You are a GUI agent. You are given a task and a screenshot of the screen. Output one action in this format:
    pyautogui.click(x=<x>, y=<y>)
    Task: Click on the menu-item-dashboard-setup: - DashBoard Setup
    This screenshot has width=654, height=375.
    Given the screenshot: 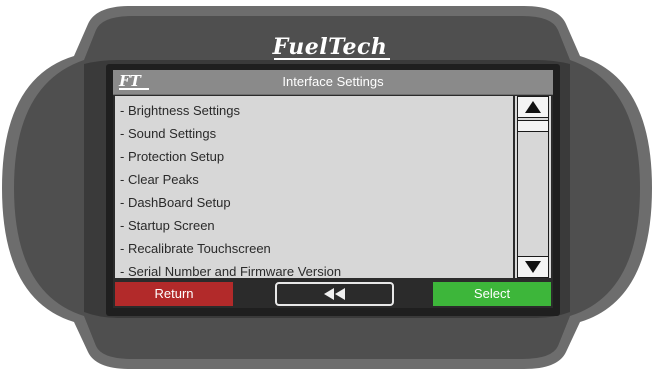 What is the action you would take?
    pyautogui.click(x=175, y=203)
    